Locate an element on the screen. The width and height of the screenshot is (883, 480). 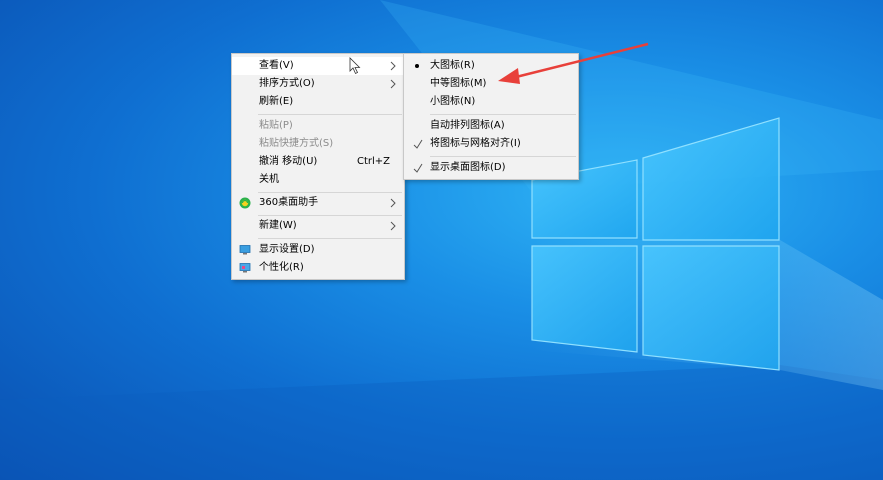
menu-item-paste-shortcut: 粘贴快捷方式(S) is located at coordinates (318, 144).